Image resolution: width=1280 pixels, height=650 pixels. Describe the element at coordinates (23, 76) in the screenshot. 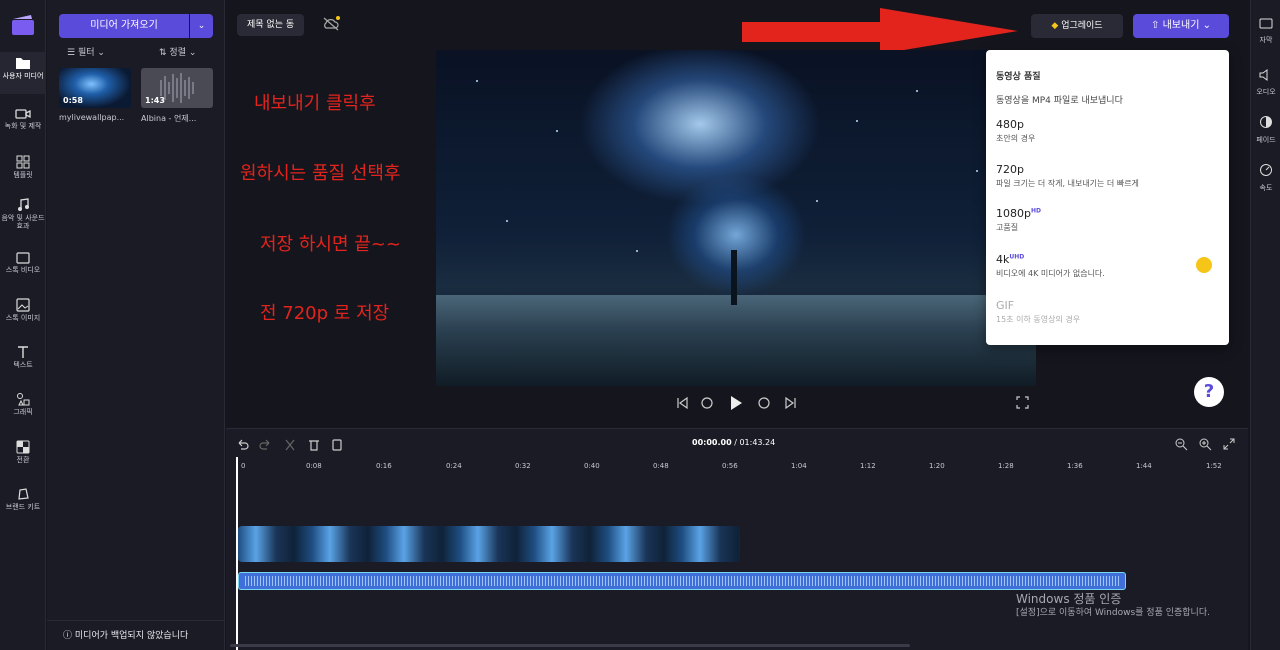

I see `nav-label: 사용자 미디어` at that location.